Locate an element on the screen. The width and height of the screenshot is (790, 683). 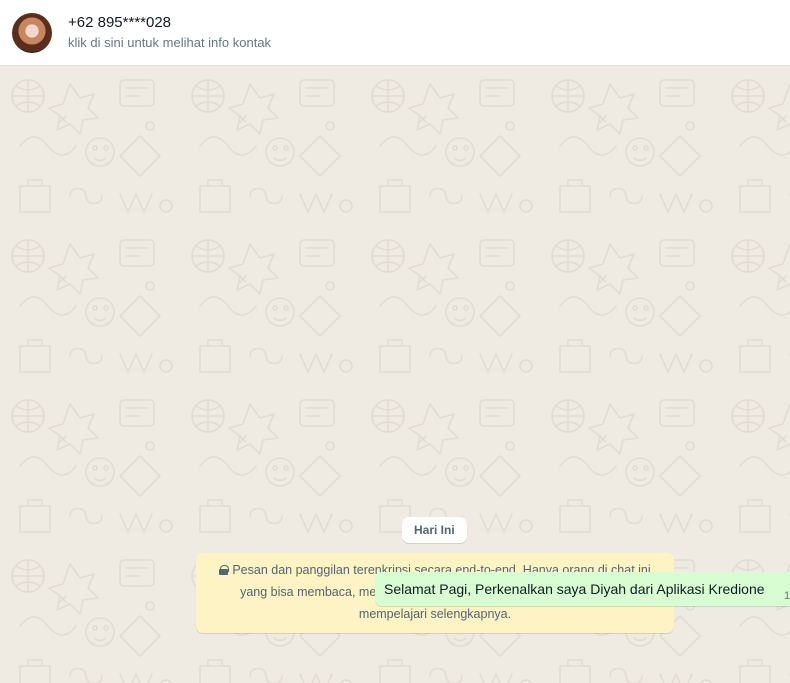
contact-avatar is located at coordinates (32, 32).